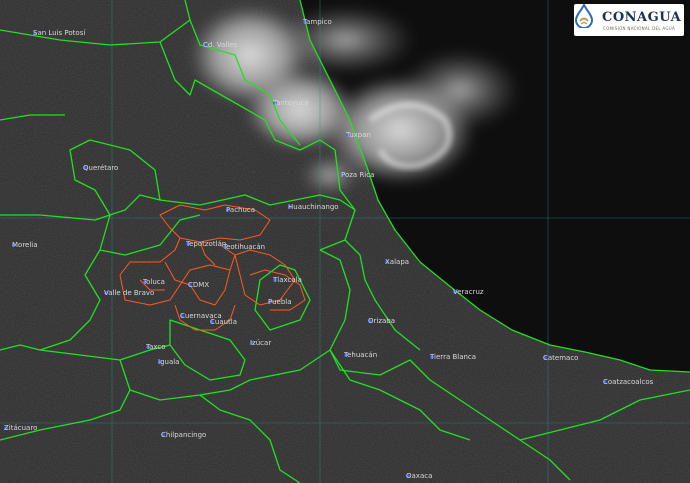 Image resolution: width=690 pixels, height=483 pixels. Describe the element at coordinates (358, 135) in the screenshot. I see `city-label: Tuxpan` at that location.